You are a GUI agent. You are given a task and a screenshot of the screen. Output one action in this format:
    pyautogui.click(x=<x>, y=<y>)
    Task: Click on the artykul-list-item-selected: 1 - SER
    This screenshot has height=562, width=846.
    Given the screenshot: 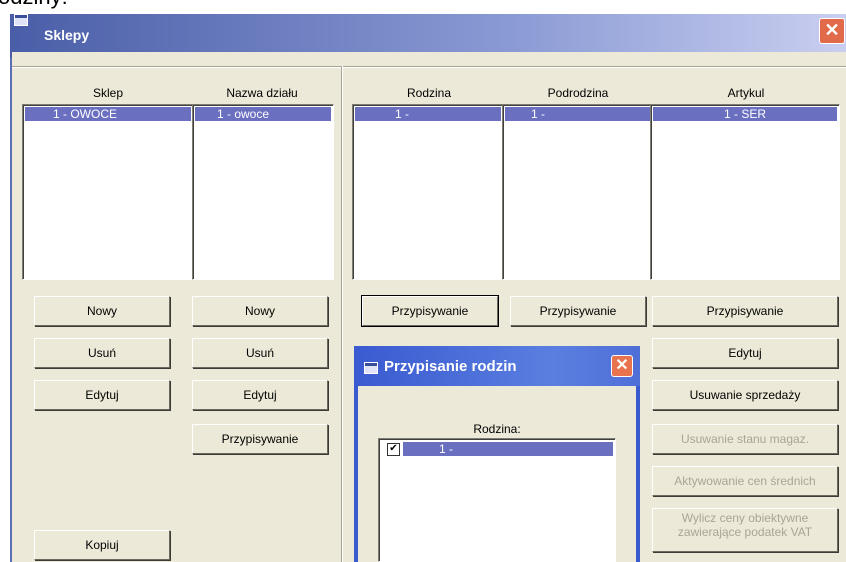 What is the action you would take?
    pyautogui.click(x=745, y=114)
    